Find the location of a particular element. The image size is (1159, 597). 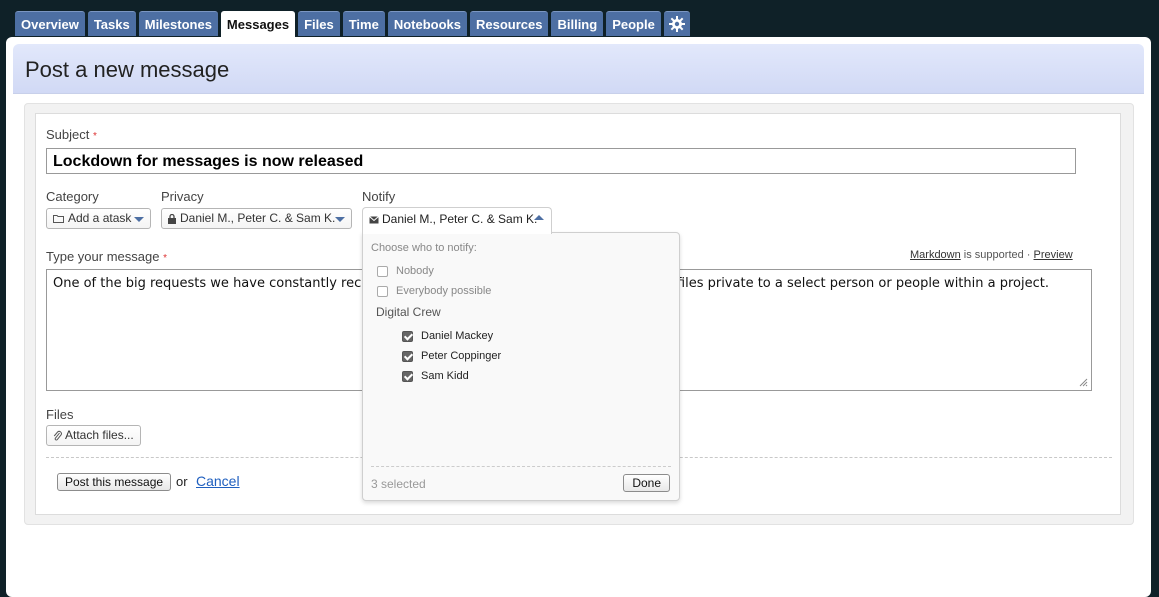

tab-tasks: Tasks is located at coordinates (111, 23).